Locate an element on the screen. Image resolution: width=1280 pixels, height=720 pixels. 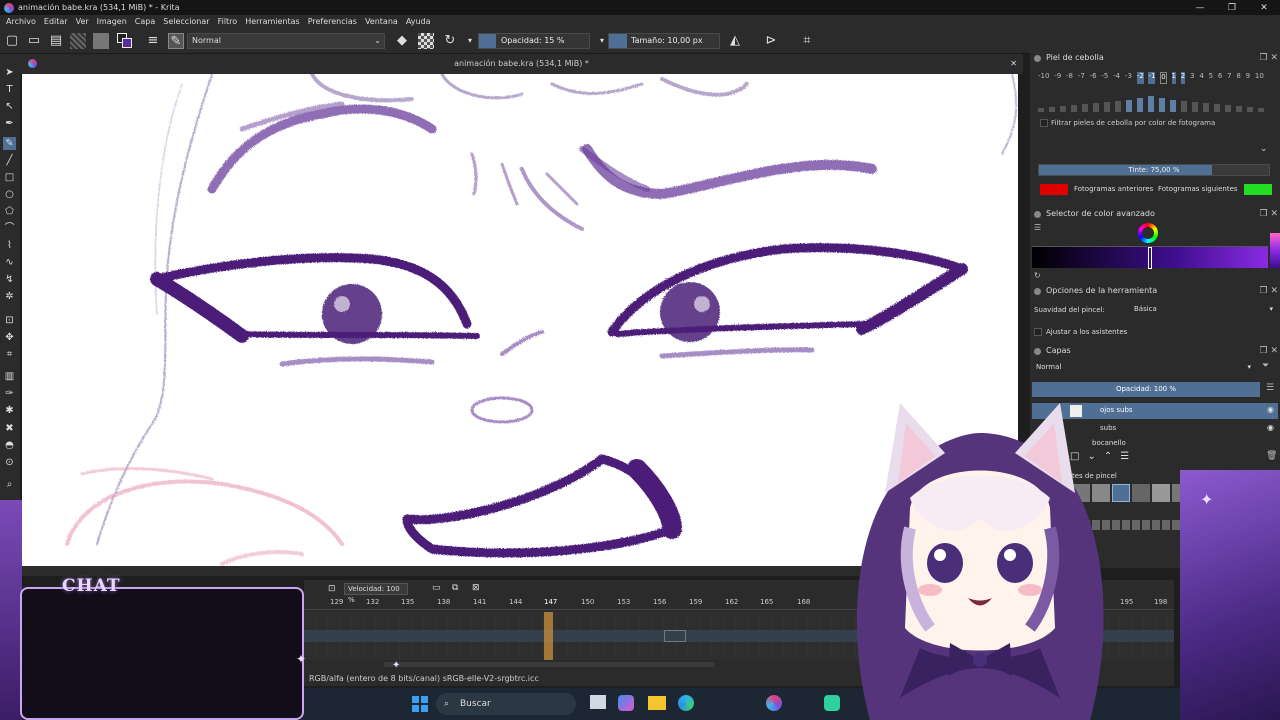
onion-frame-label: 1 is located at coordinates (1173, 78).